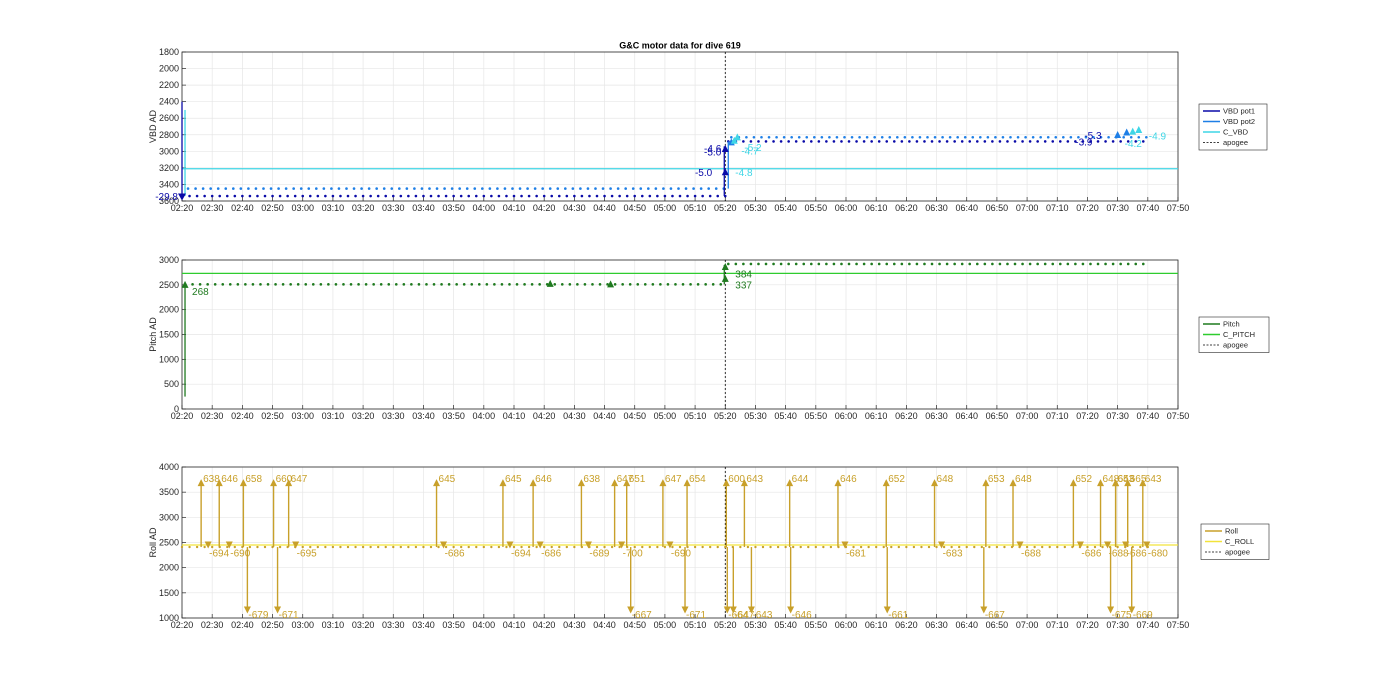  Describe the element at coordinates (1137, 554) in the screenshot. I see `roll-down-label: -686` at that location.